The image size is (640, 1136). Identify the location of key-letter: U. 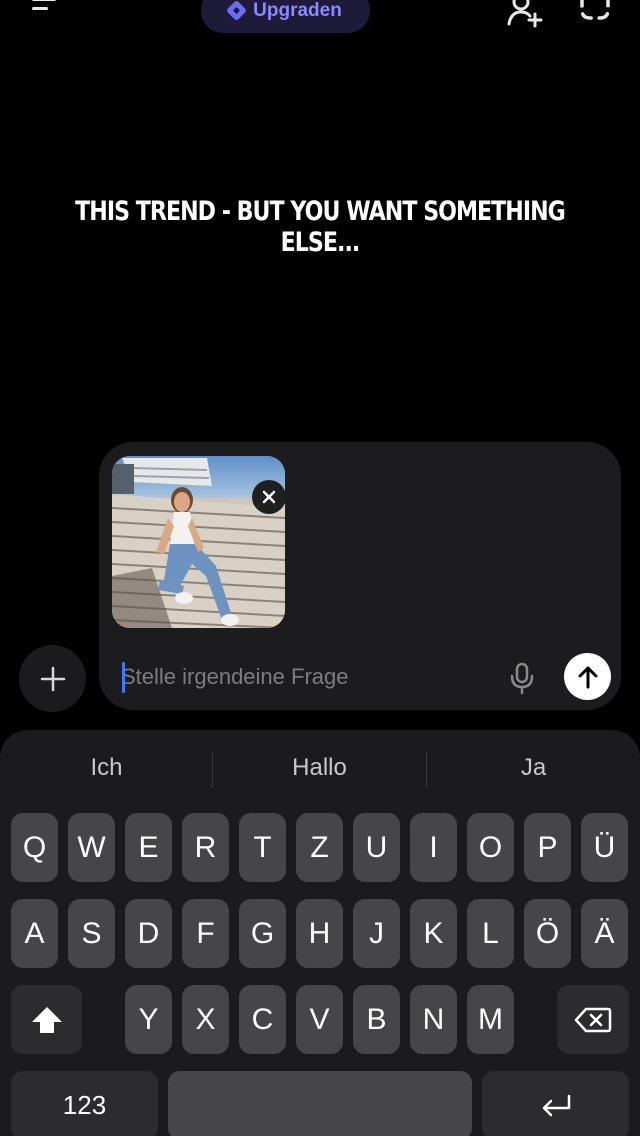
(376, 847).